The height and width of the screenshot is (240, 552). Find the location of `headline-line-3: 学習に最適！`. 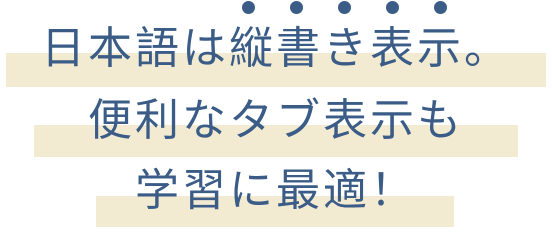

headline-line-3: 学習に最適！ is located at coordinates (276, 190).